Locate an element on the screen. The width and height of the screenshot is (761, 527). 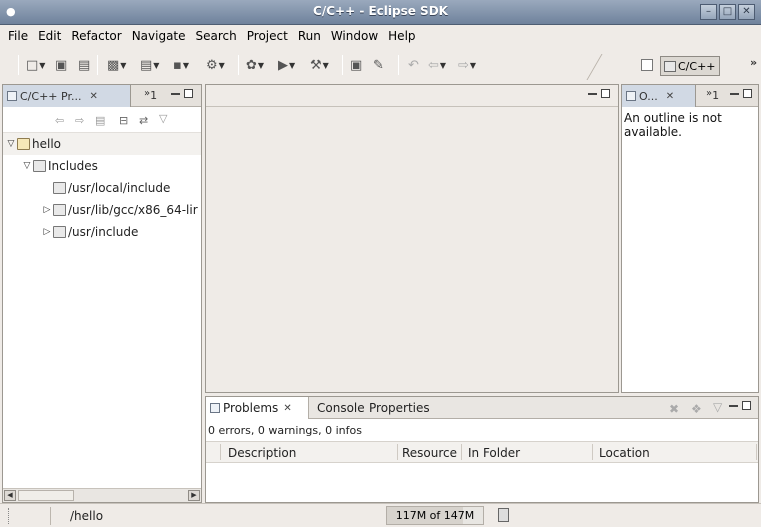
perspective-cpp-button: C/C++ is located at coordinates (690, 66).